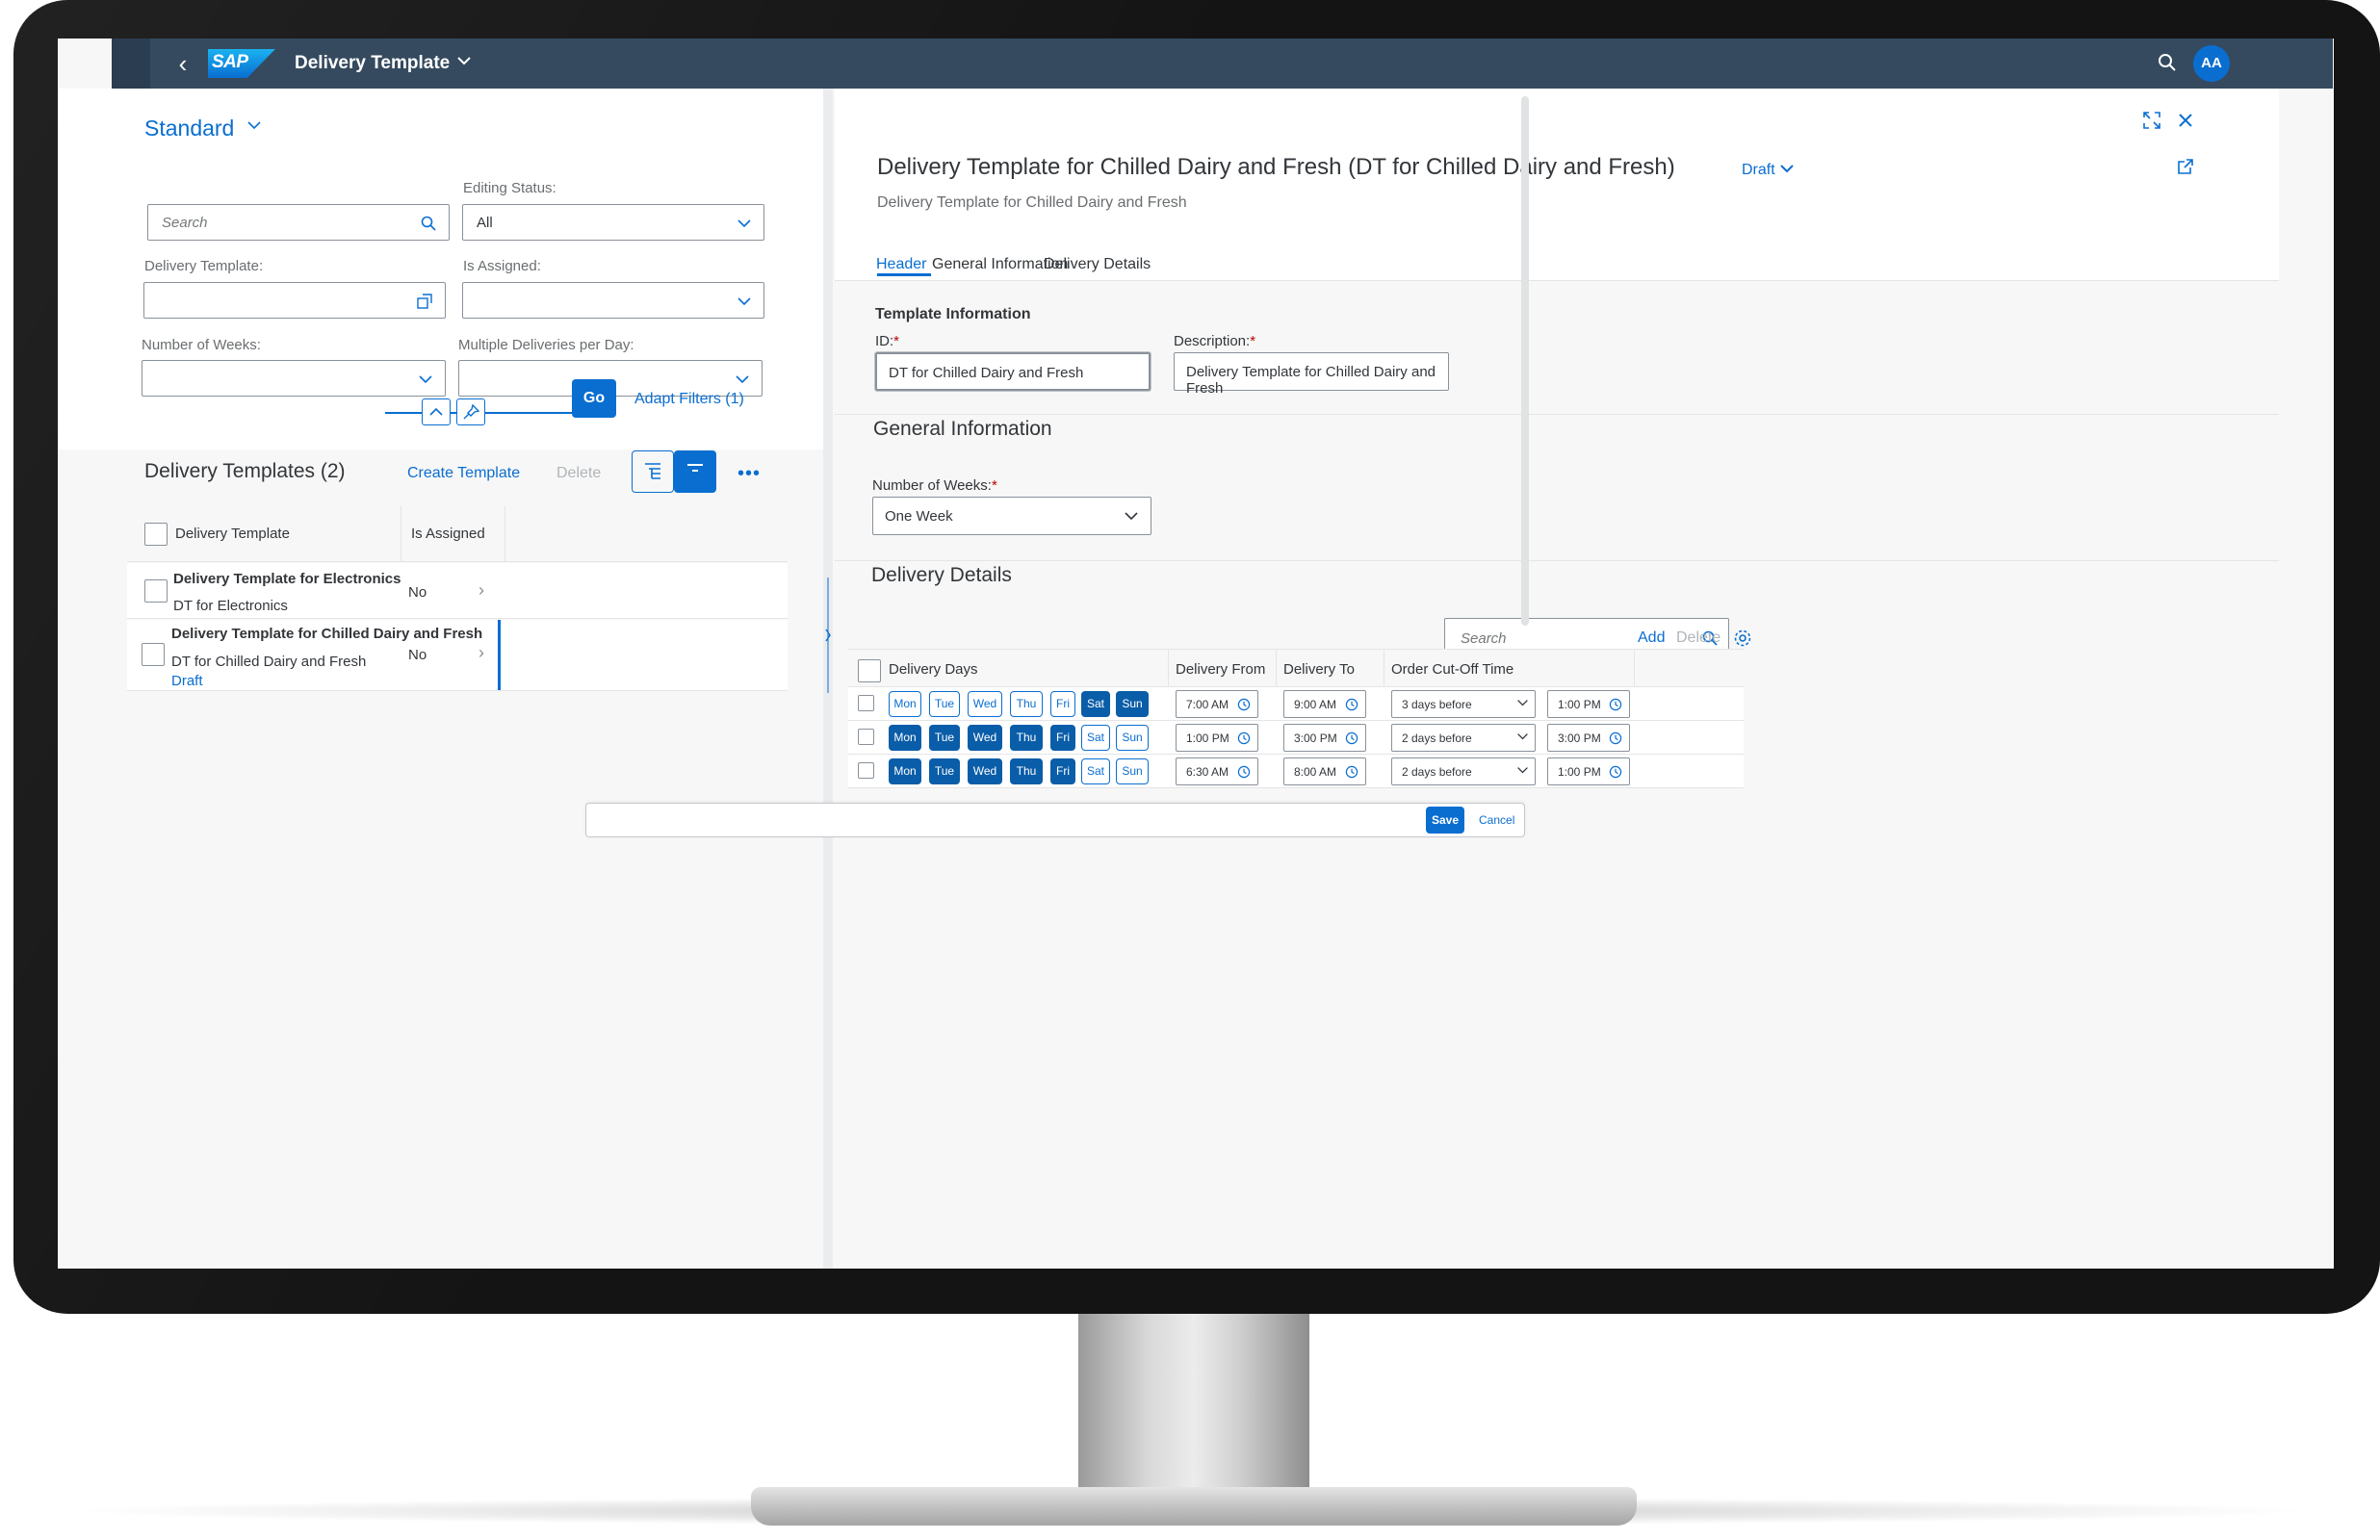 The width and height of the screenshot is (2380, 1540). Describe the element at coordinates (1589, 738) in the screenshot. I see `cutoff-time-input: 3:00 PM` at that location.